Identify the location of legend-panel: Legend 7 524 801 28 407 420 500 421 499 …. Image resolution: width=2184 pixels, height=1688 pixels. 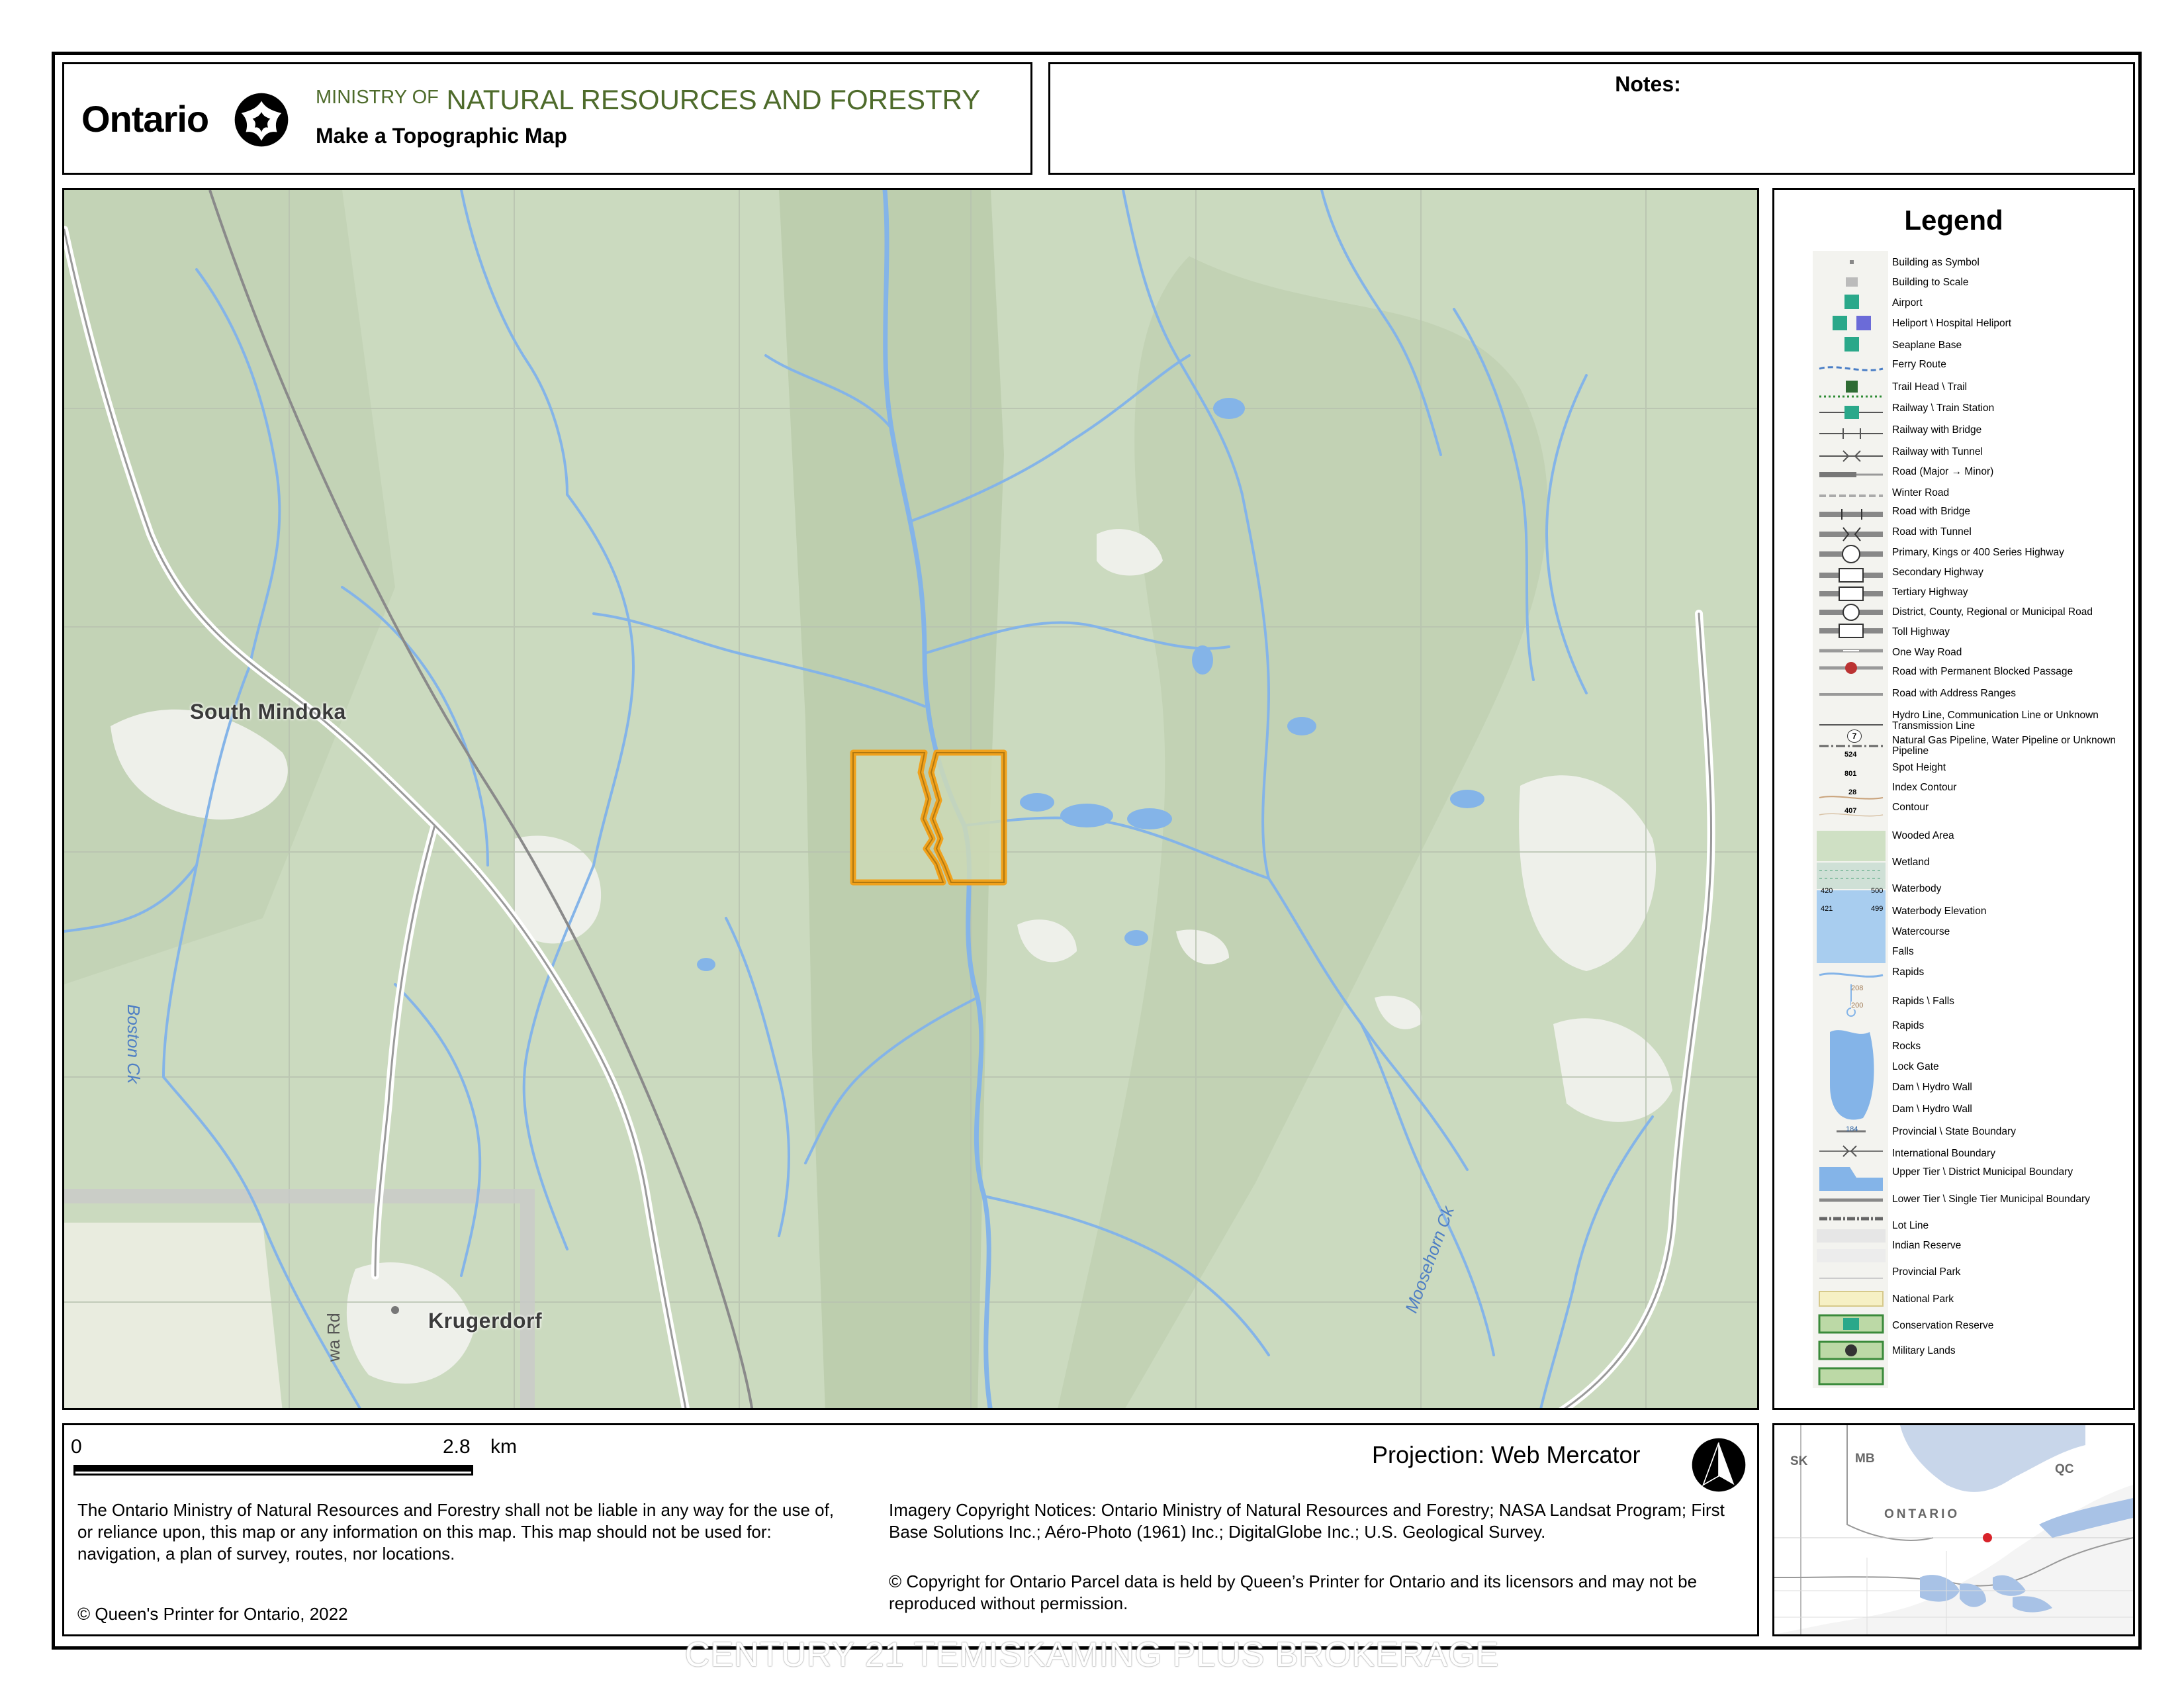
(1954, 799).